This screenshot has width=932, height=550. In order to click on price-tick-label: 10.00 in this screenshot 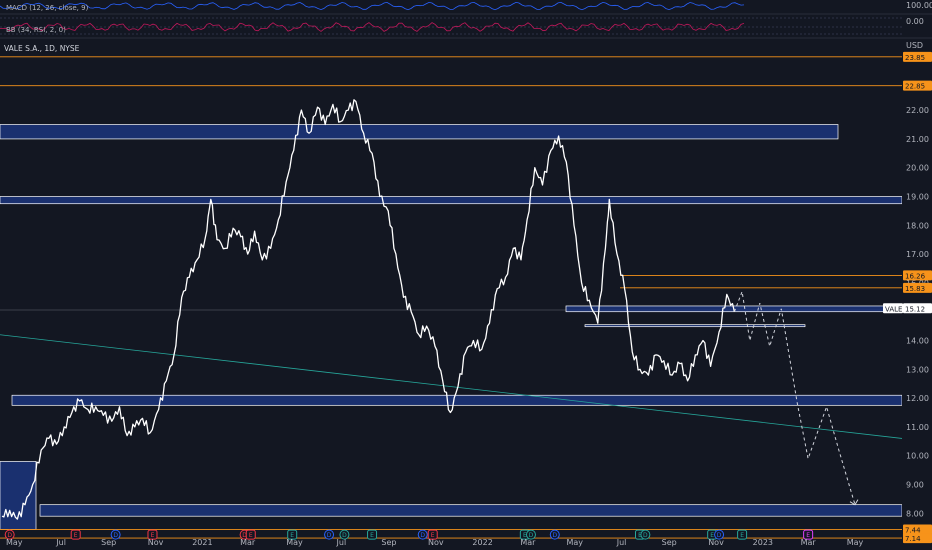, I will do `click(917, 456)`.